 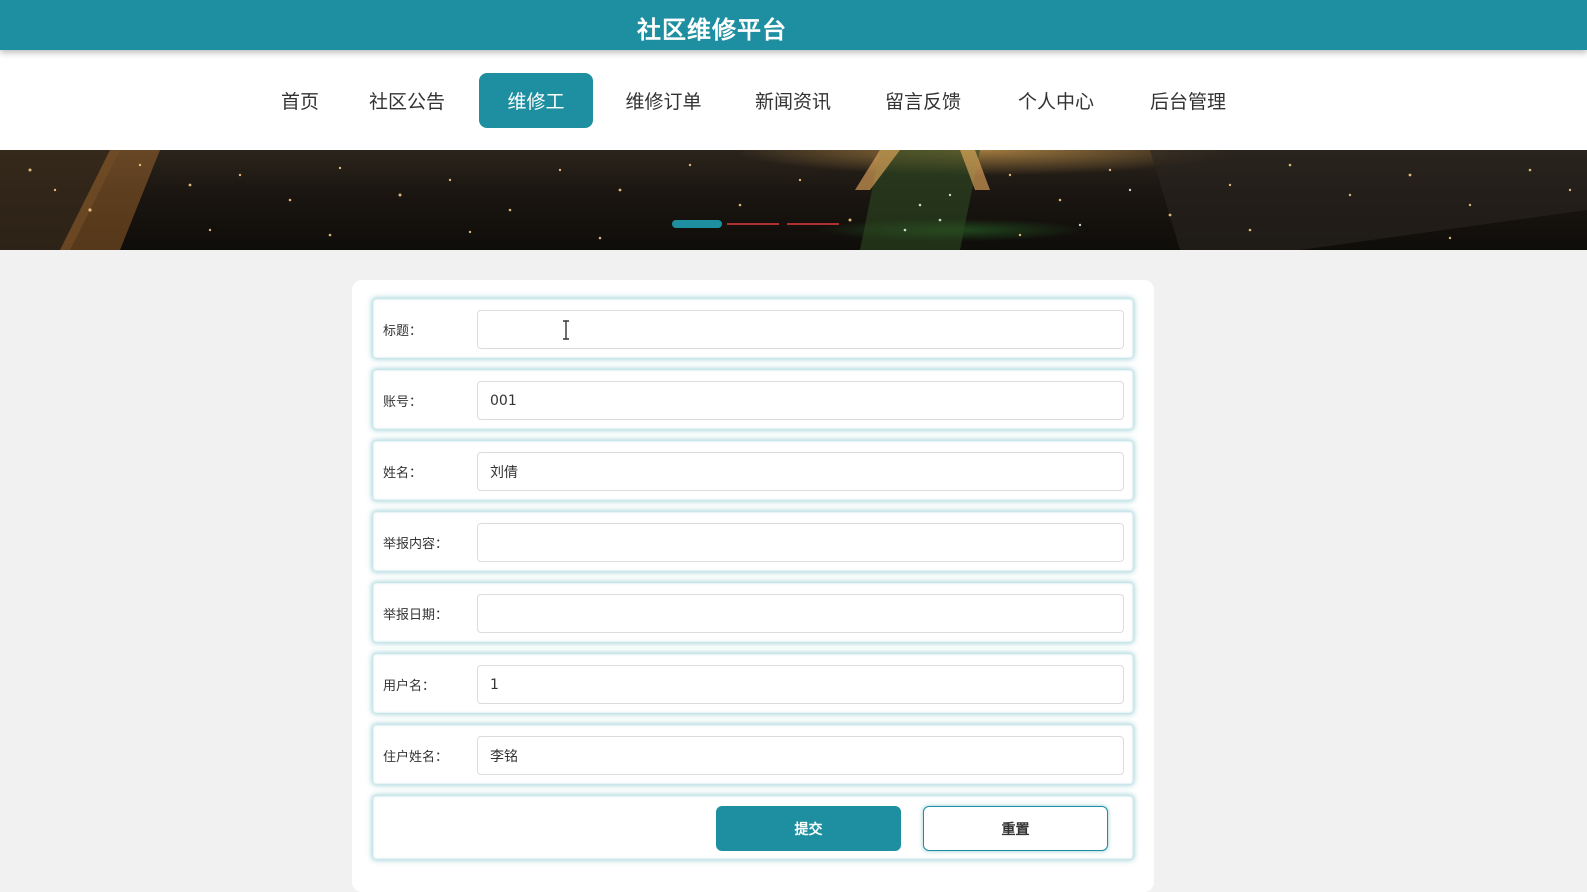 What do you see at coordinates (416, 615) in the screenshot?
I see `field-label: 举报日期：` at bounding box center [416, 615].